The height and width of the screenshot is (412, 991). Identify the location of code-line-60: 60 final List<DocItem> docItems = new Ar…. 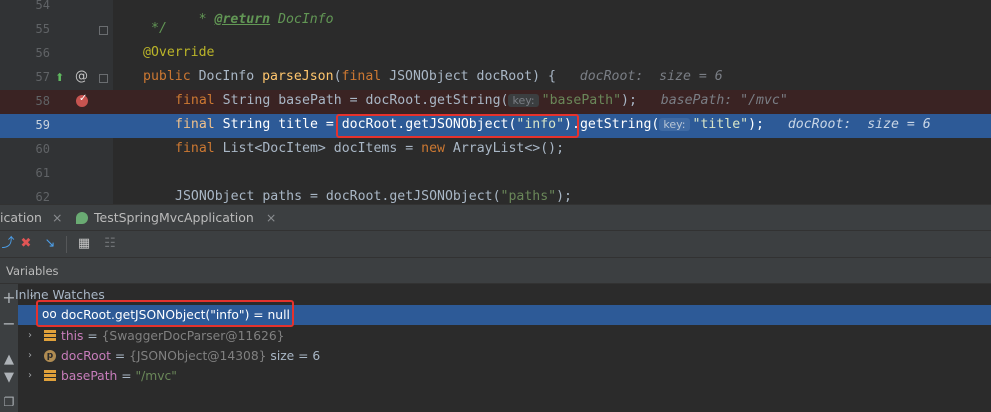
(495, 150).